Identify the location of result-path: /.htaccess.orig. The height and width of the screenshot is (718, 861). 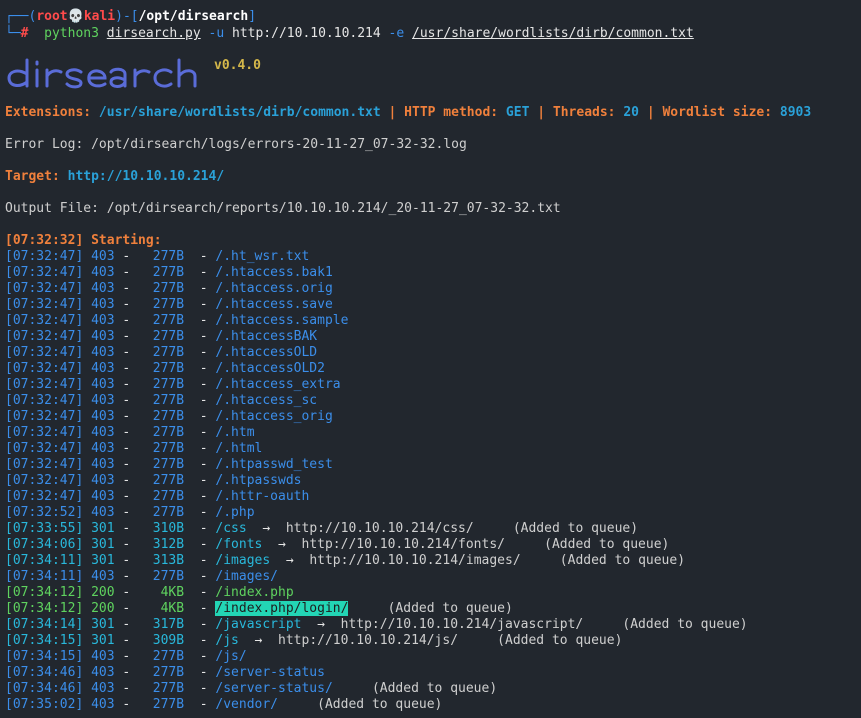
(274, 288).